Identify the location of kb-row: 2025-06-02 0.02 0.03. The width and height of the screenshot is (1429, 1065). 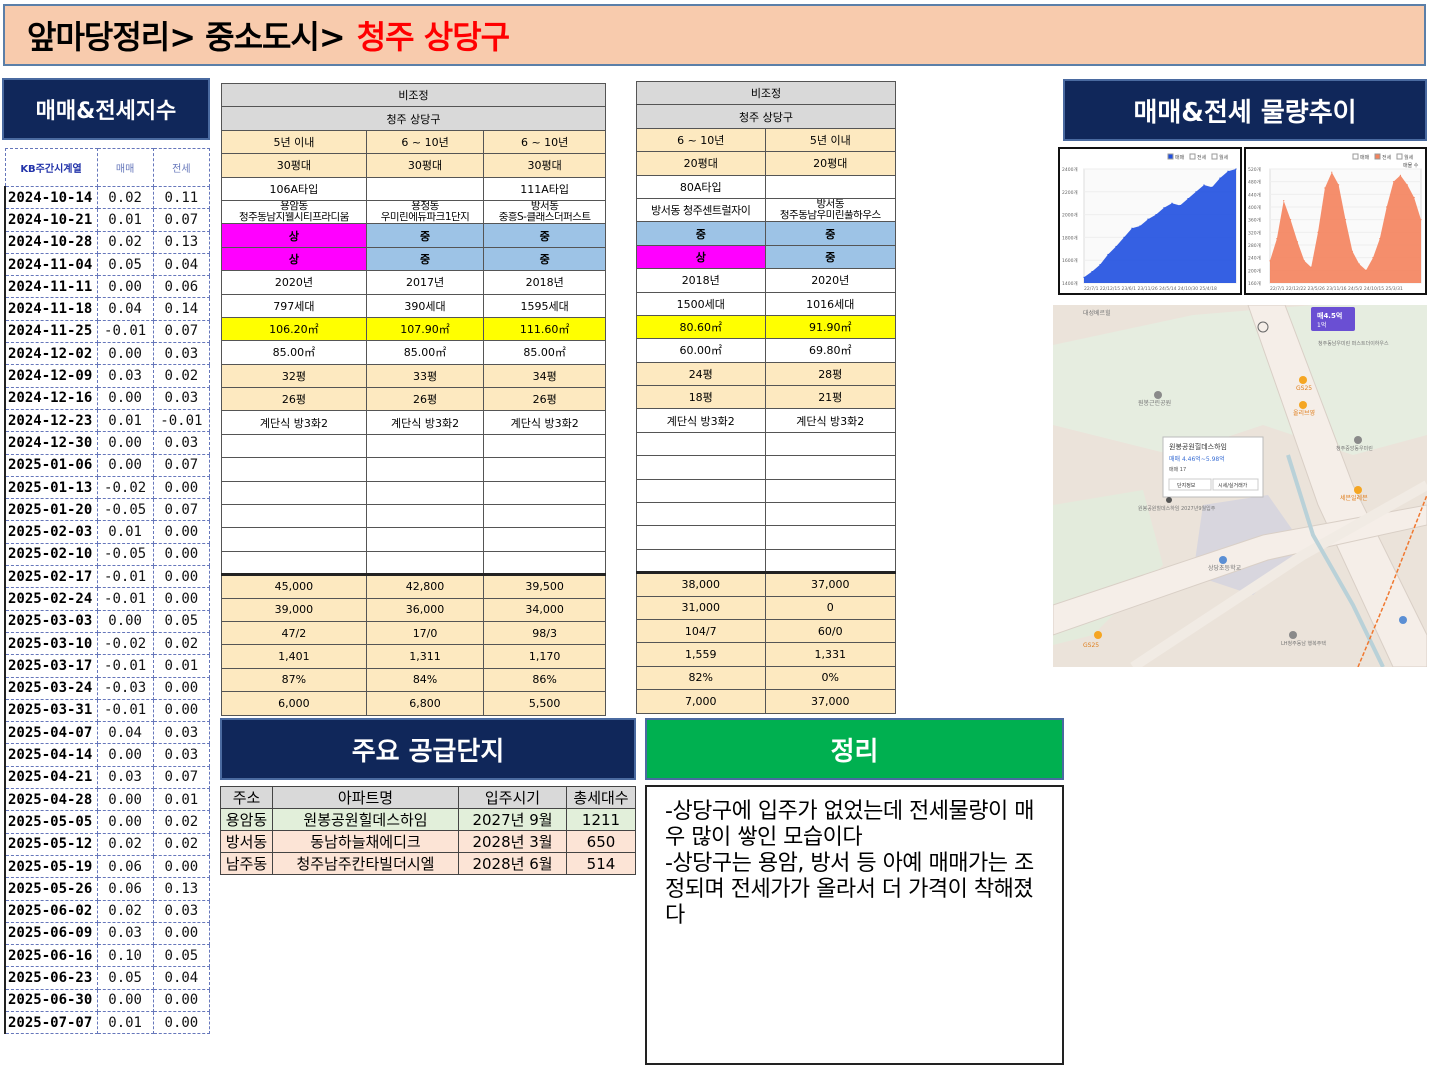
(107, 911).